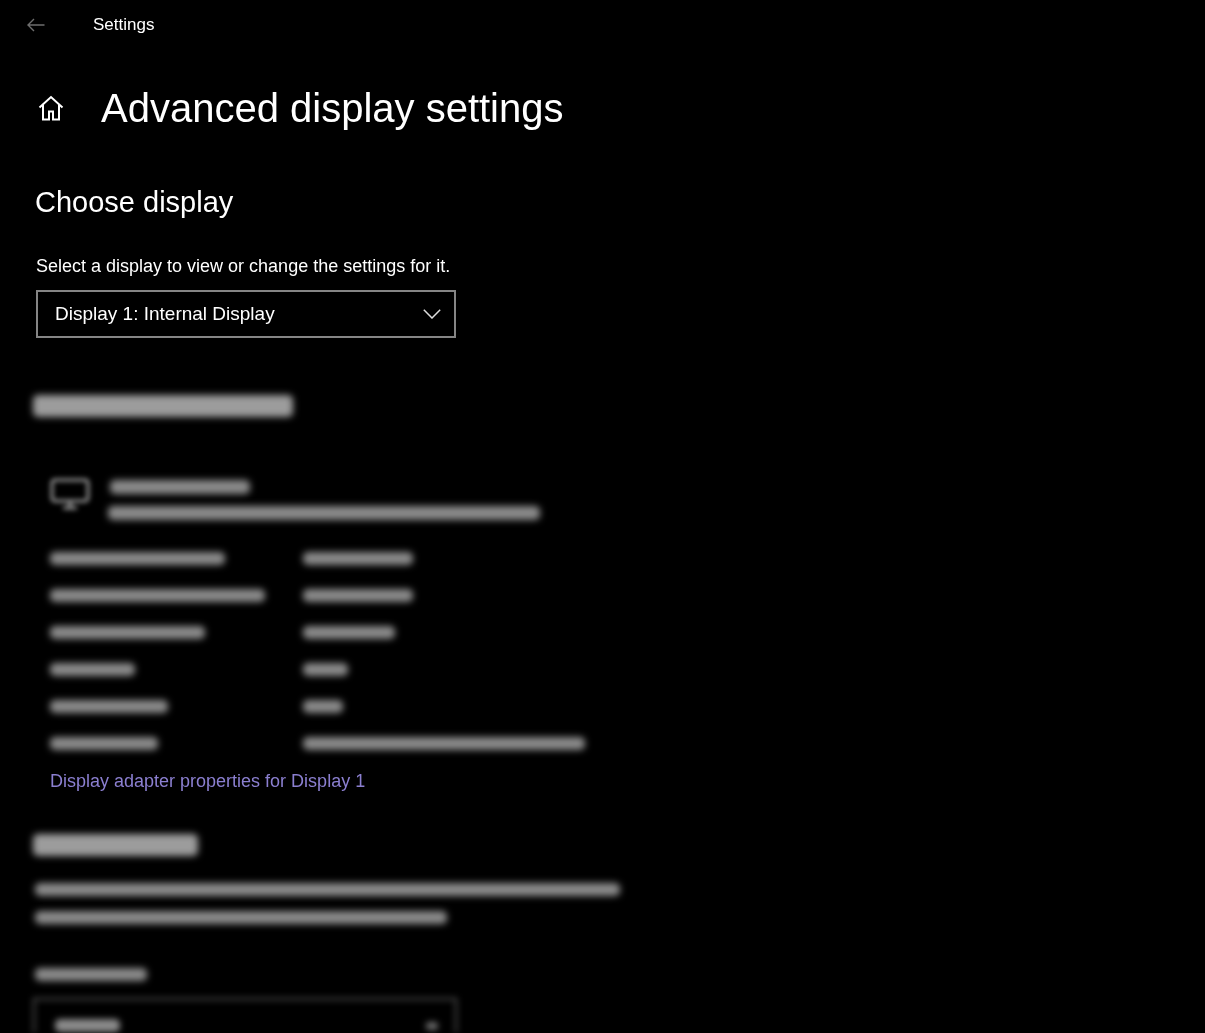 This screenshot has height=1033, width=1205. What do you see at coordinates (51, 108) in the screenshot?
I see `home-icon` at bounding box center [51, 108].